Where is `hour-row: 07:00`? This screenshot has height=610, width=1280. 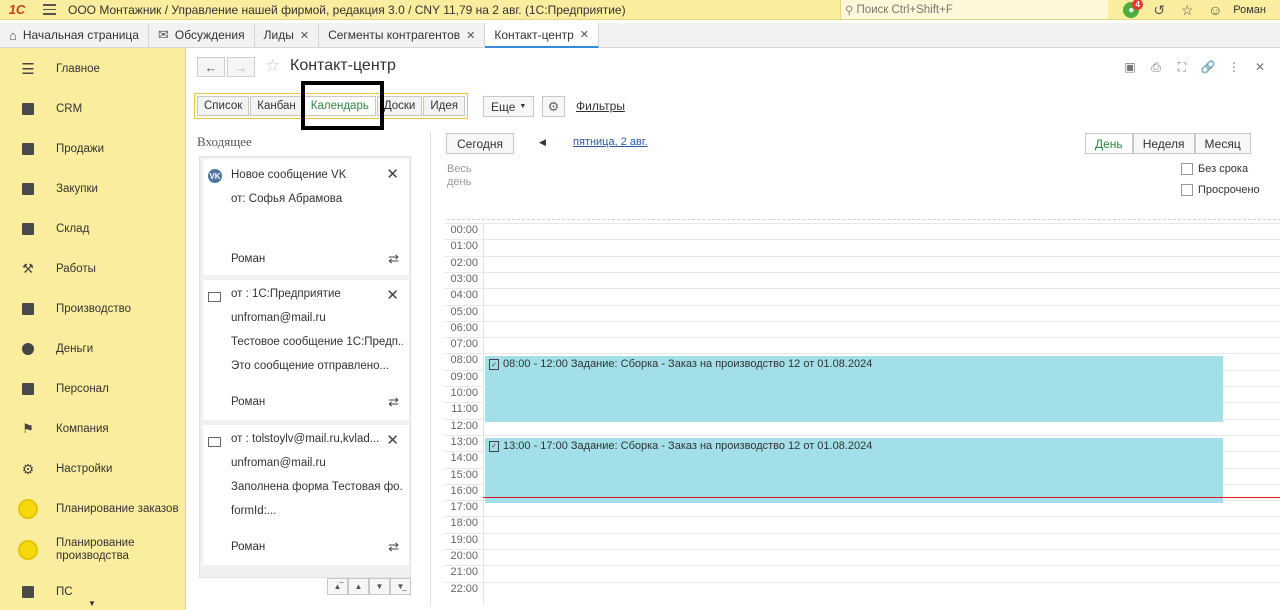
hour-row: 07:00 is located at coordinates (862, 345).